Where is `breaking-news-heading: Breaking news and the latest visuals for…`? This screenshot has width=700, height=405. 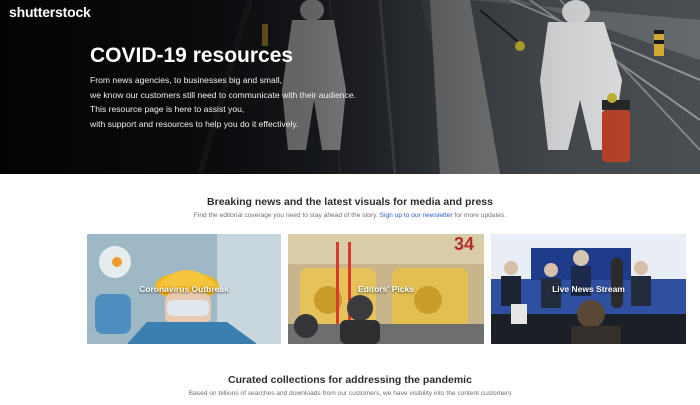
breaking-news-heading: Breaking news and the latest visuals for… is located at coordinates (350, 202).